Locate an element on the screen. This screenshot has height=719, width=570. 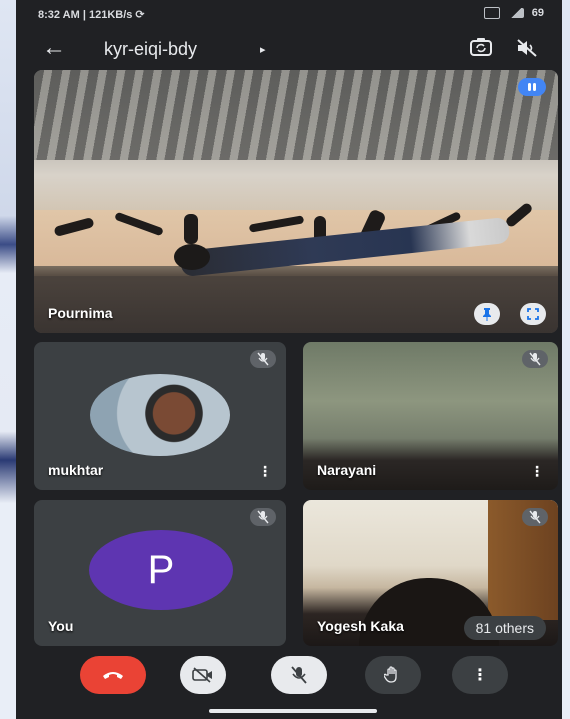
camera-off-icon is located at coordinates (202, 675).